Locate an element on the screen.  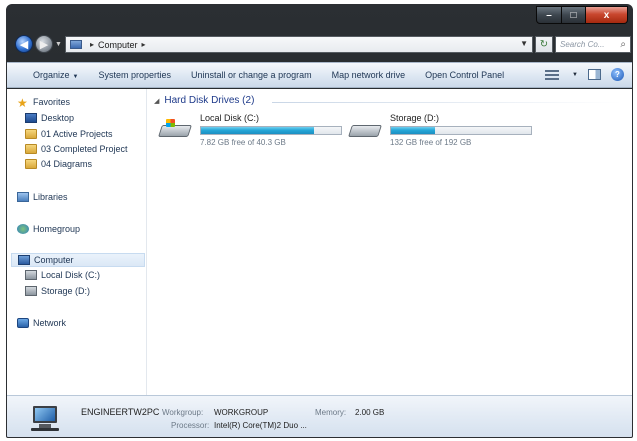
organize-label: Organize is located at coordinates (51, 75).